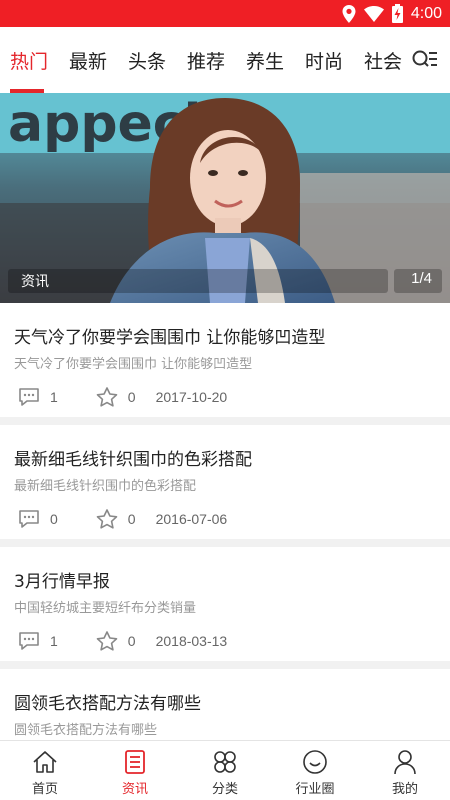 The image size is (450, 800). I want to click on tab-recommend: 推荐, so click(206, 60).